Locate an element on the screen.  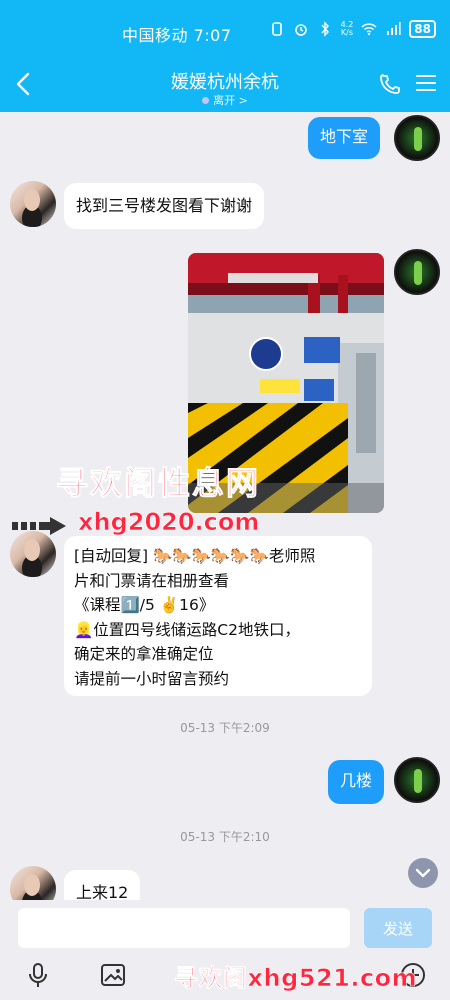
message-bubble-in: 找到三号楼发图看下谢谢 is located at coordinates (164, 206).